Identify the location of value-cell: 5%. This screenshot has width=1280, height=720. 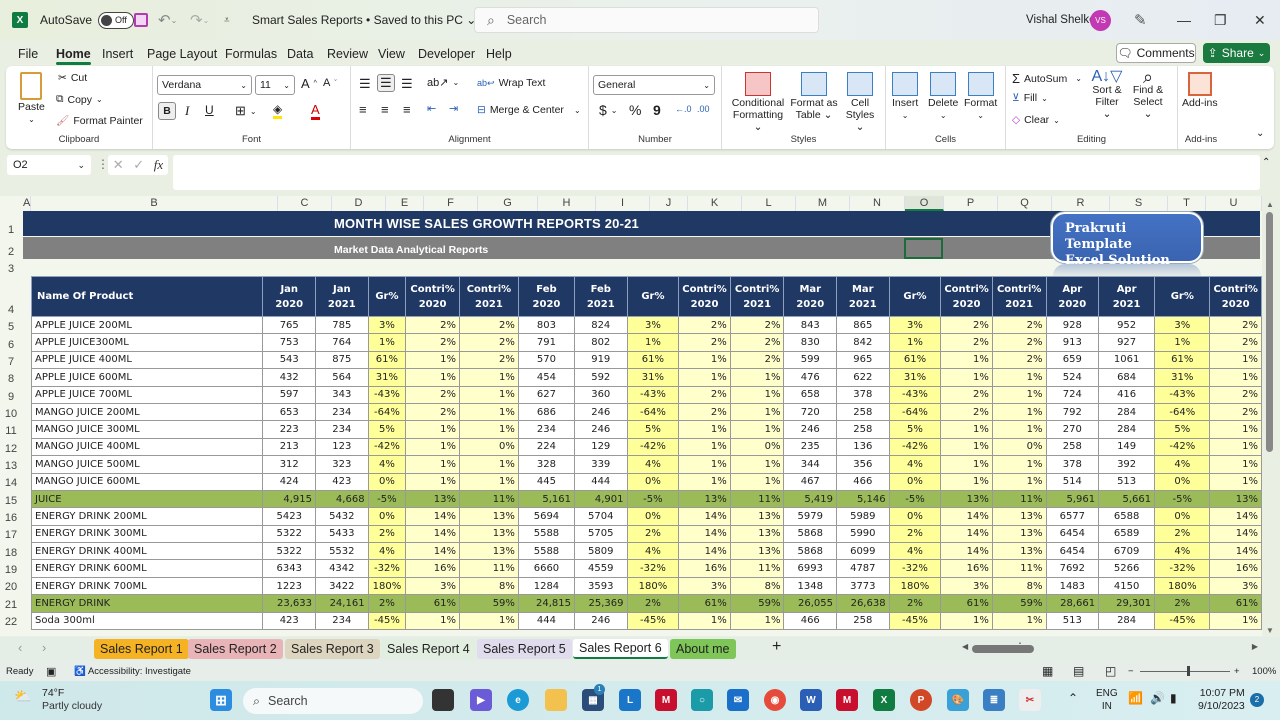
(1182, 429).